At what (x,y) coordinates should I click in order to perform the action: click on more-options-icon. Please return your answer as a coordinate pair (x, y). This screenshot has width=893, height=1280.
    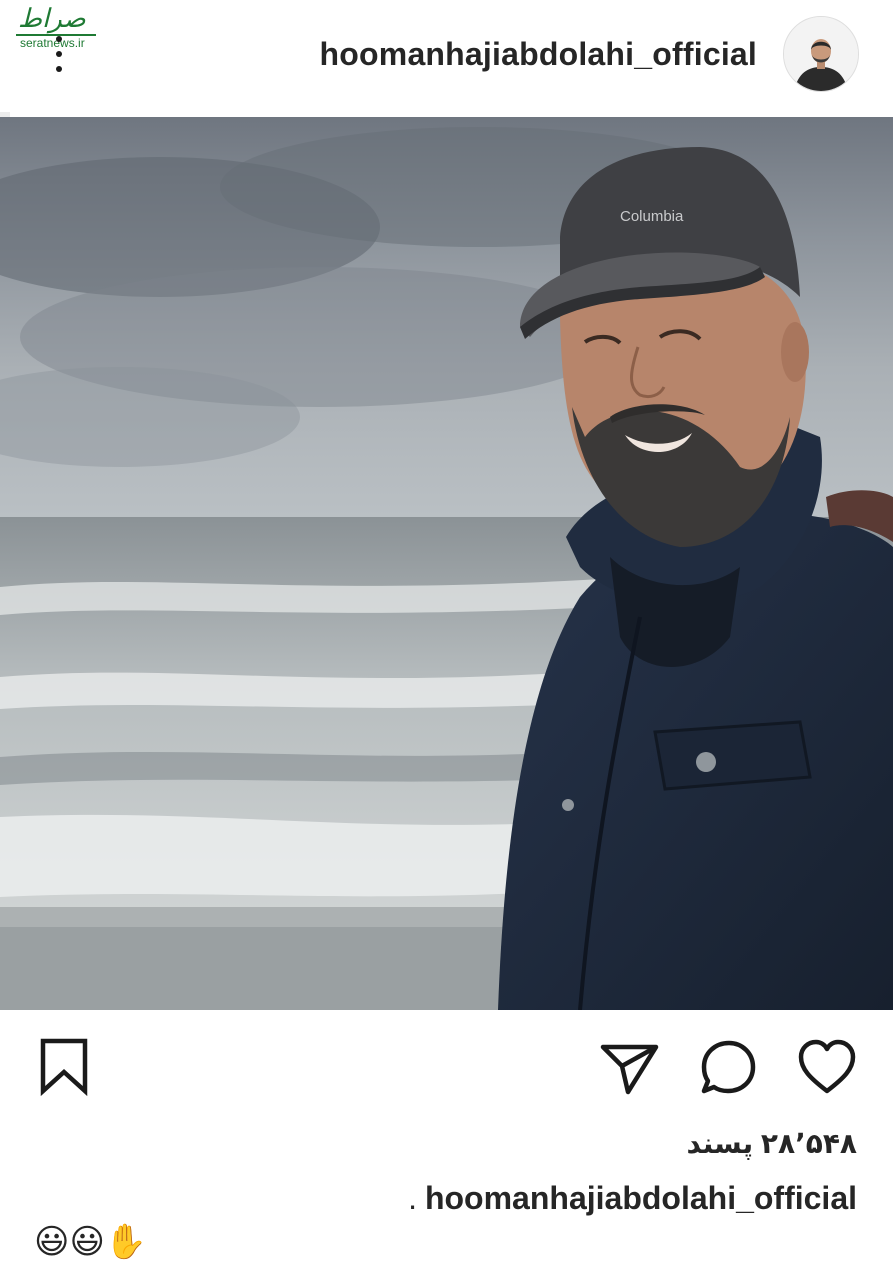
    Looking at the image, I should click on (59, 54).